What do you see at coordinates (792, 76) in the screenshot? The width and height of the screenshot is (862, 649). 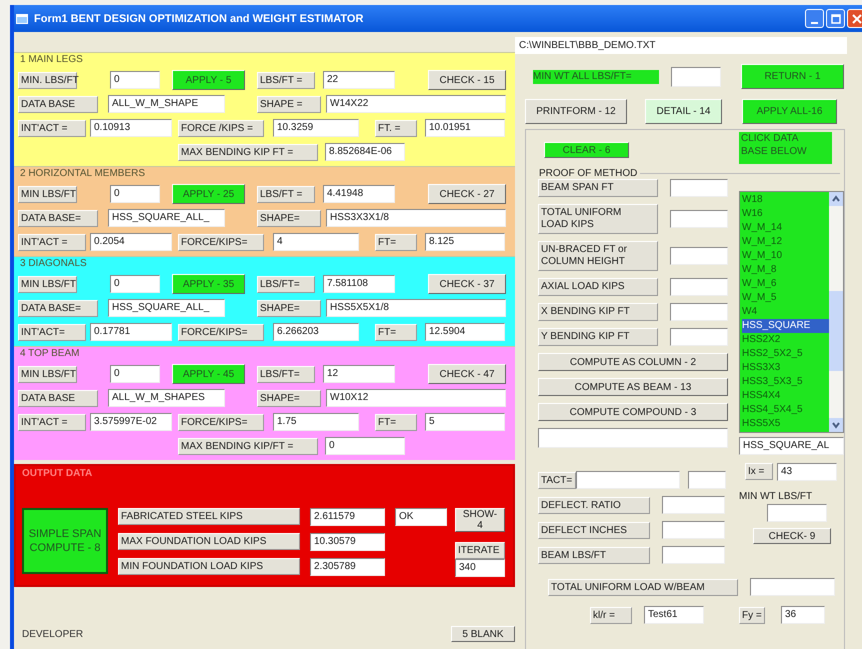 I see `return-button: RETURN - 1` at bounding box center [792, 76].